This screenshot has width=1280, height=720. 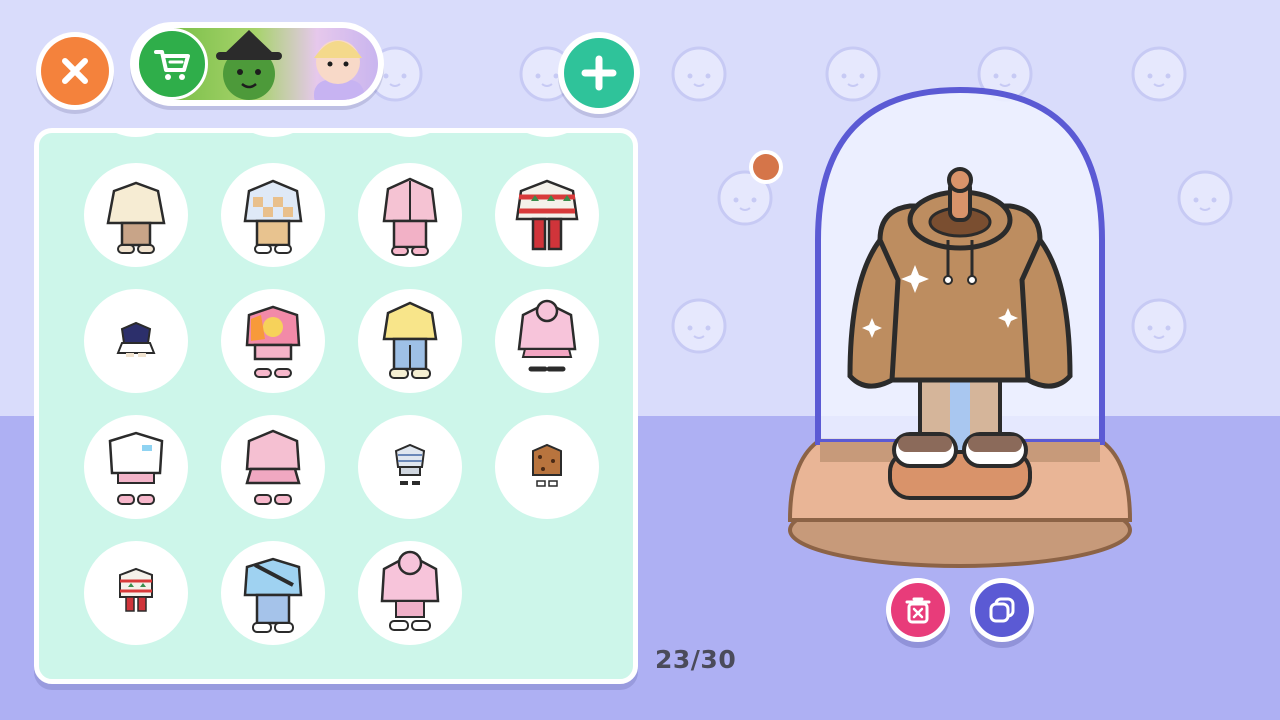 What do you see at coordinates (136, 217) in the screenshot?
I see `cream-jacket-outfit-icon` at bounding box center [136, 217].